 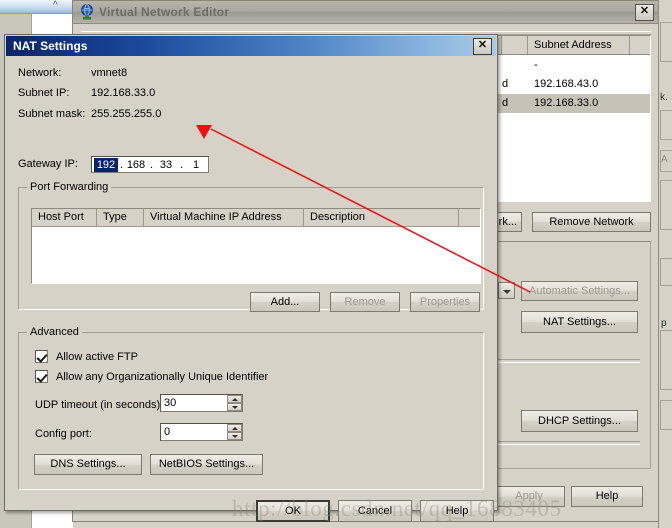 What do you see at coordinates (536, 65) in the screenshot?
I see `vne-row-subnet-address: -` at bounding box center [536, 65].